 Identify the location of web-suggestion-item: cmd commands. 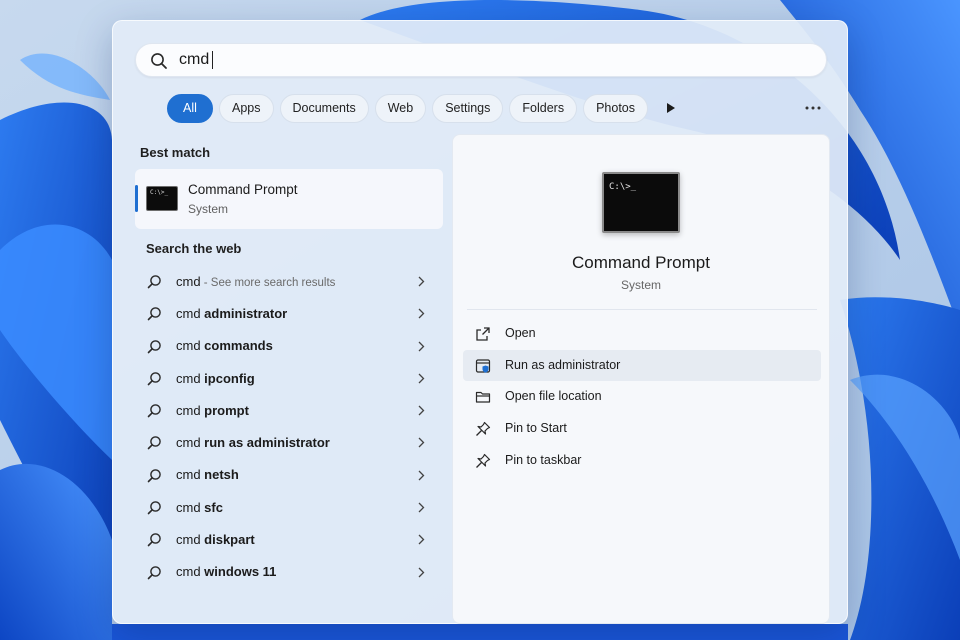
(289, 346).